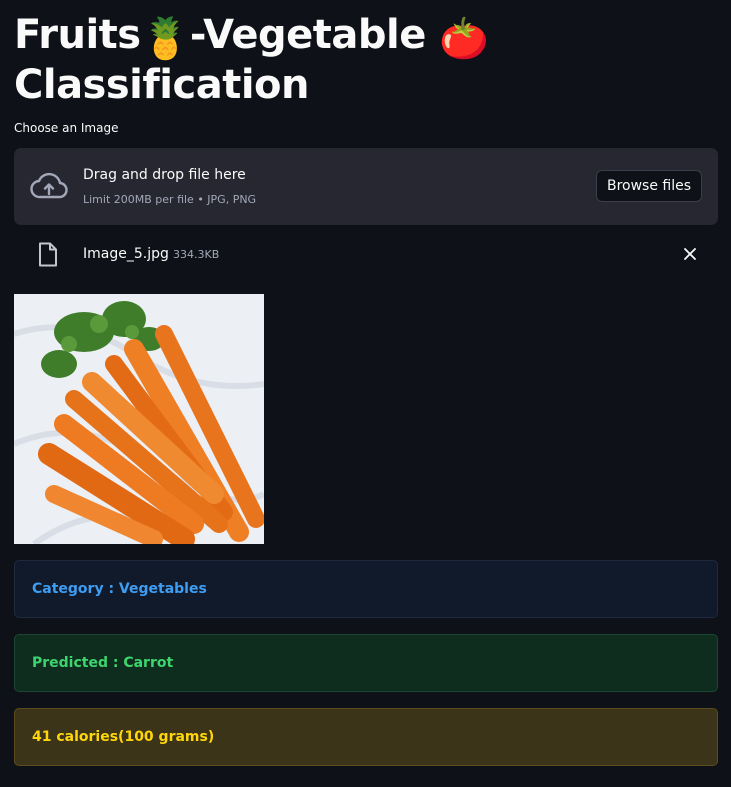  Describe the element at coordinates (464, 39) in the screenshot. I see `tomato-icon: 🍅` at that location.